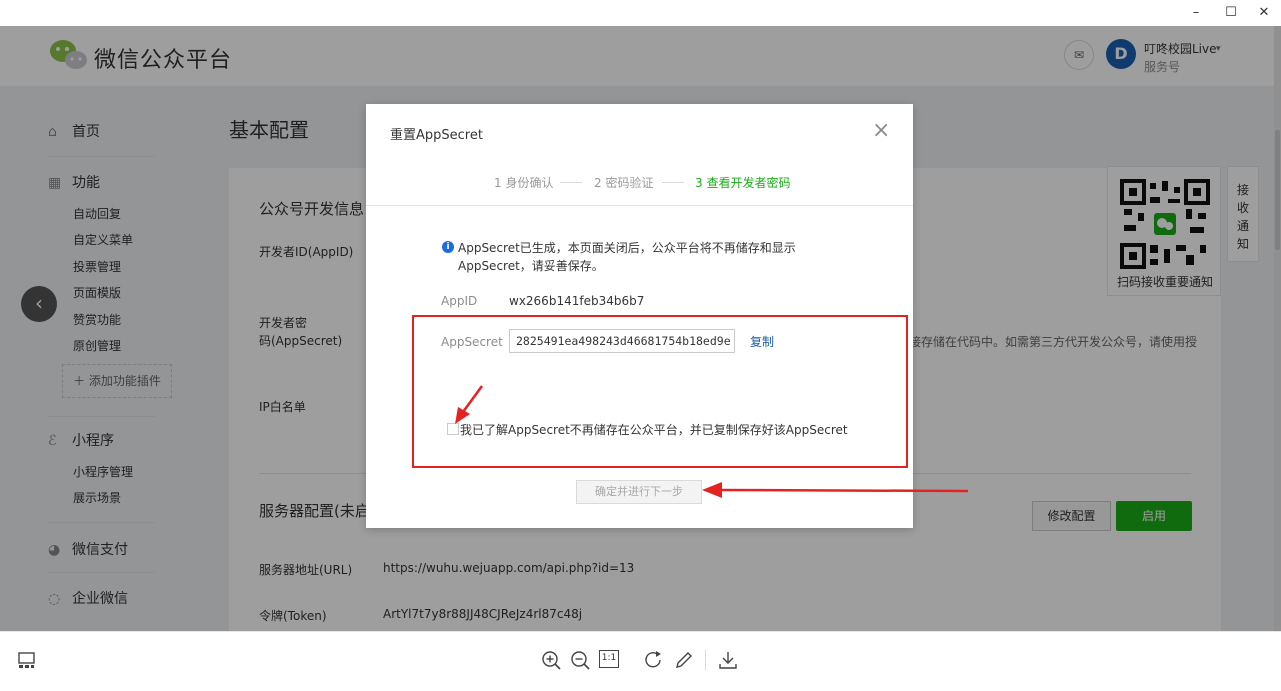 The image size is (1281, 691). Describe the element at coordinates (1196, 13) in the screenshot. I see `minimize-button: –` at that location.